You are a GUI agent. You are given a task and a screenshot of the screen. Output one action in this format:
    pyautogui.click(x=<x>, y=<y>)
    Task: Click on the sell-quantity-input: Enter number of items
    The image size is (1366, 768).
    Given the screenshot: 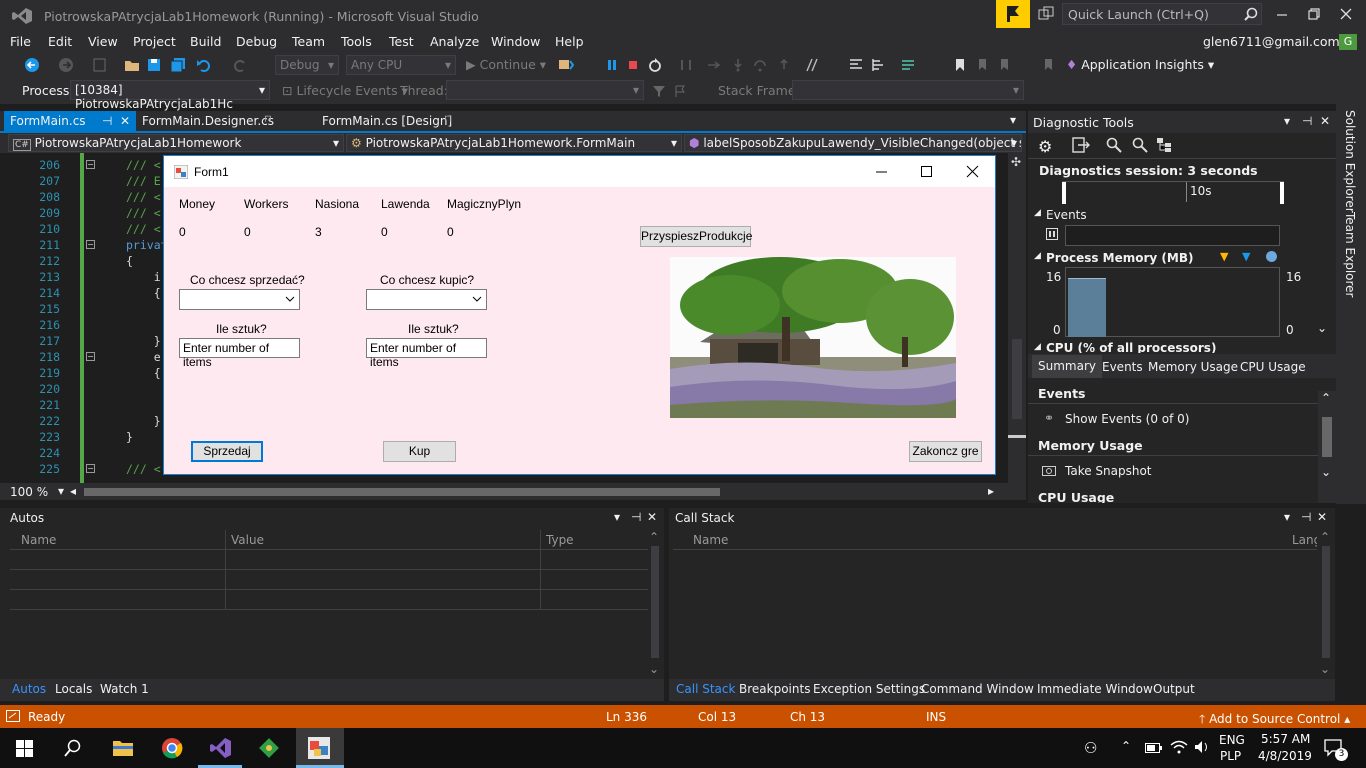 What is the action you would take?
    pyautogui.click(x=239, y=353)
    